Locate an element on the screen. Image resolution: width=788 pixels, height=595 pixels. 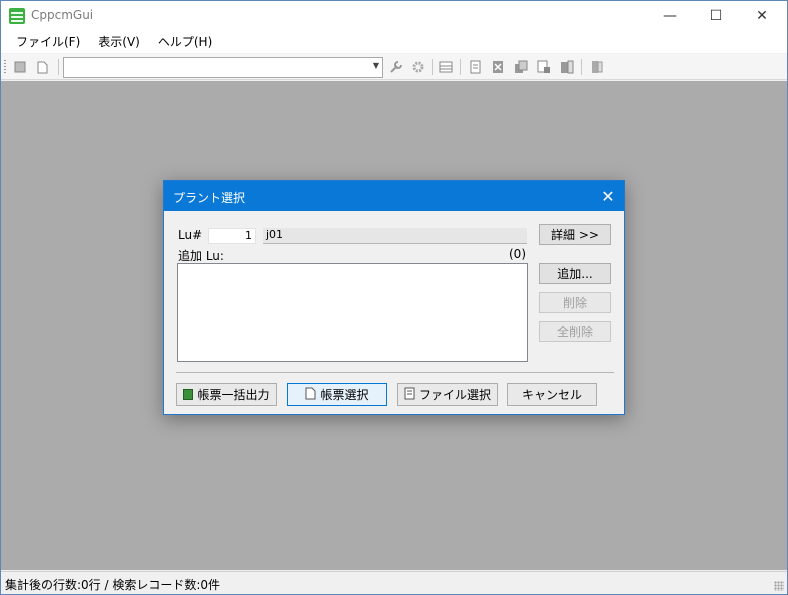
excel-export-icon is located at coordinates (567, 67).